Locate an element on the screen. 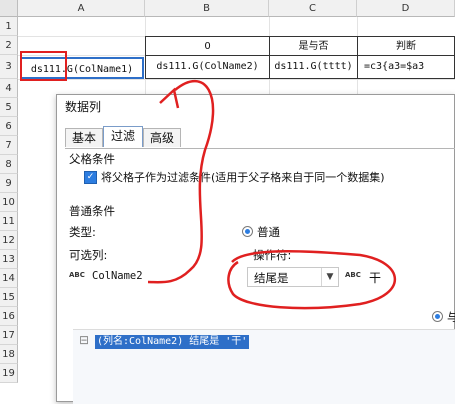 The image size is (455, 404). row-header: 17 is located at coordinates (9, 335).